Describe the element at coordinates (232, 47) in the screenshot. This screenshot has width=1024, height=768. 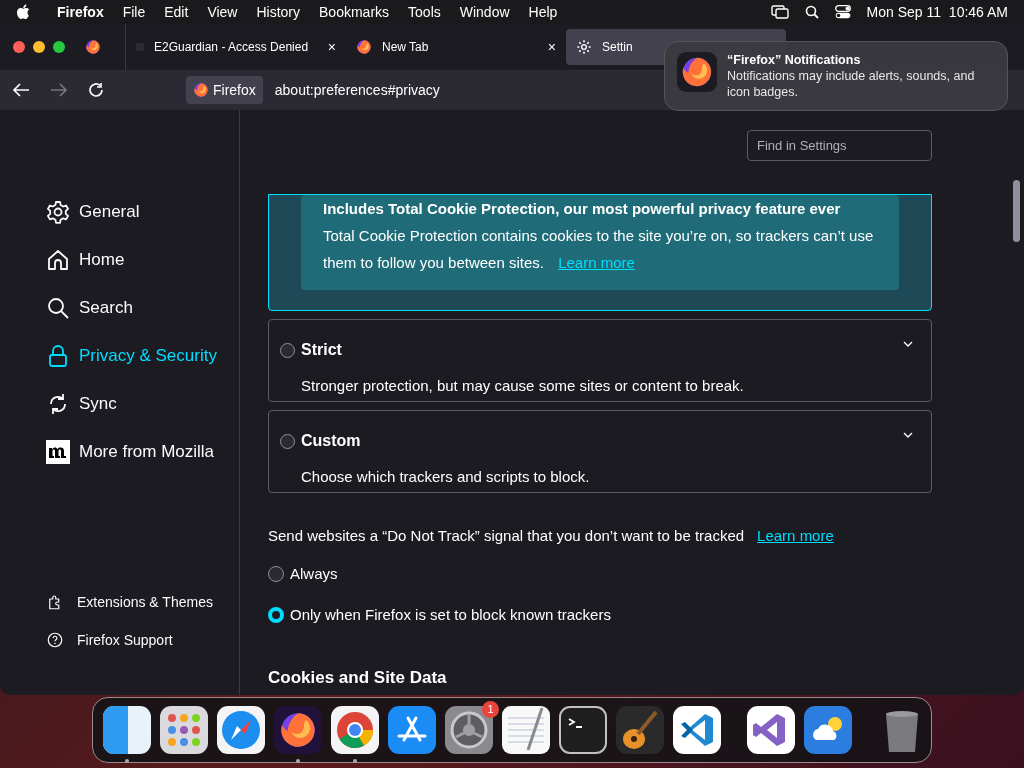
I see `tab-title: E2Guardian - Access Denied` at that location.